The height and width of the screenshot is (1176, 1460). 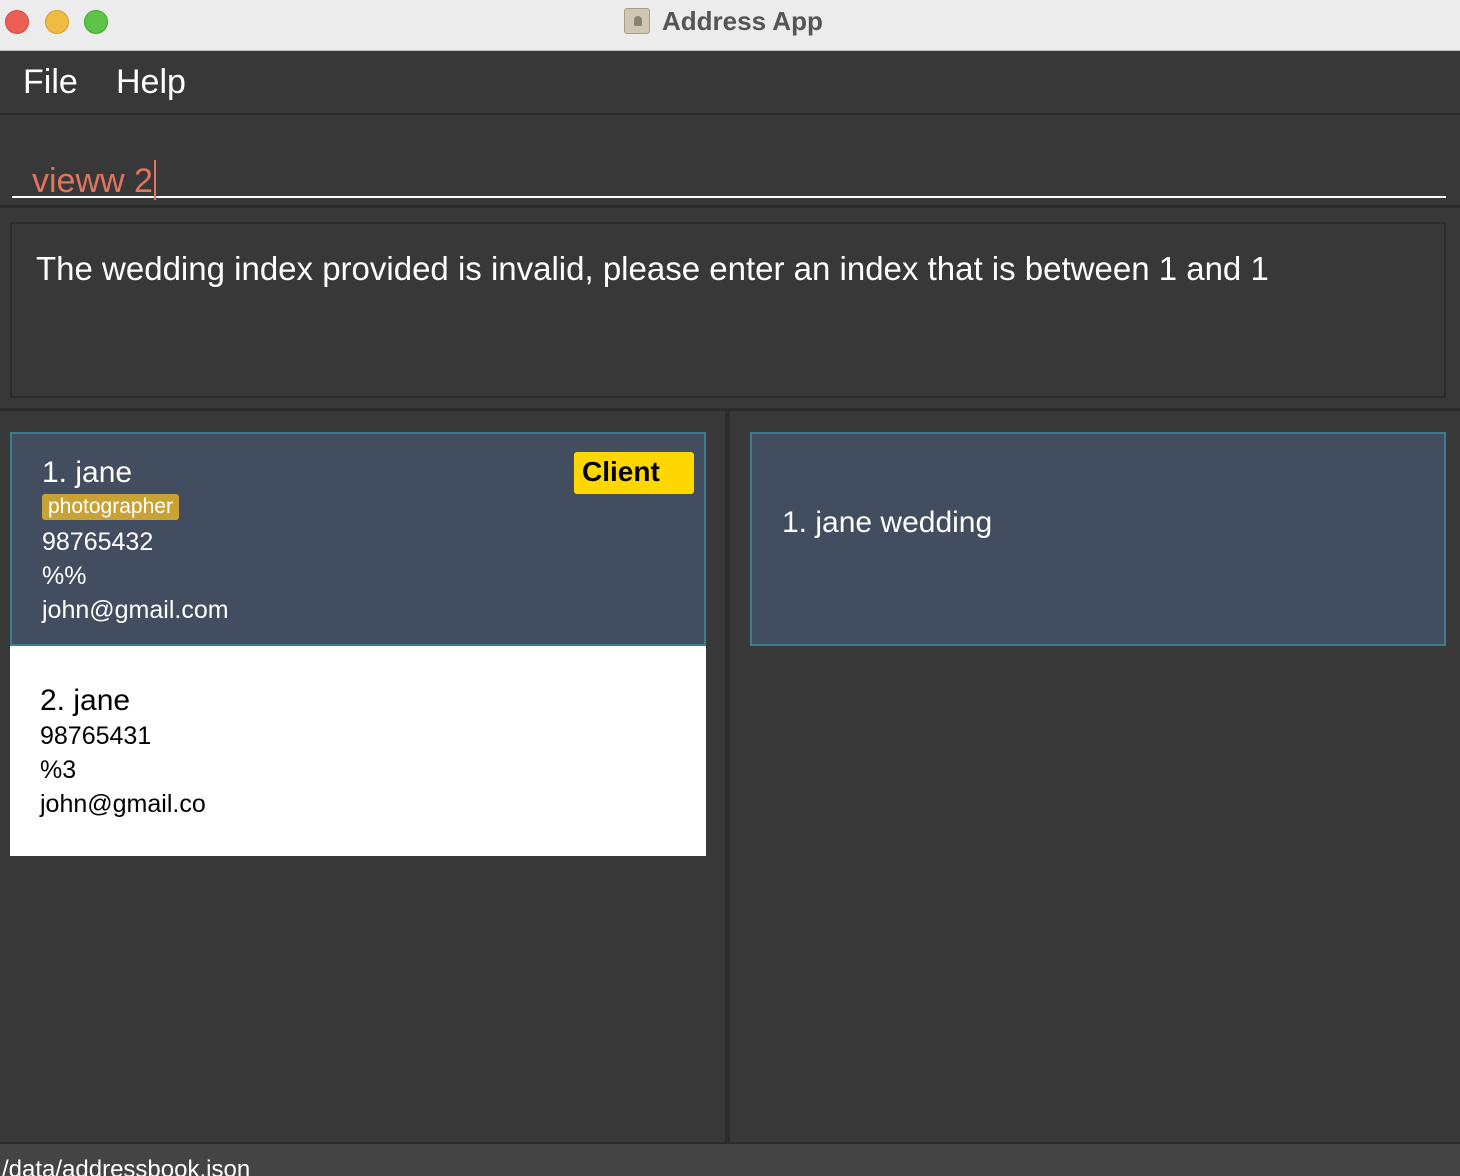 What do you see at coordinates (87, 472) in the screenshot?
I see `person-name: 1. jane` at bounding box center [87, 472].